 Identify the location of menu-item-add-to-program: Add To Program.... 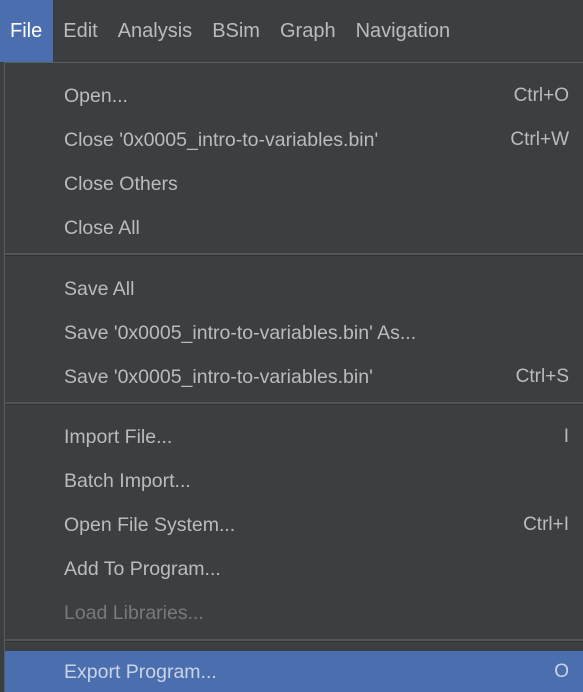
(294, 569).